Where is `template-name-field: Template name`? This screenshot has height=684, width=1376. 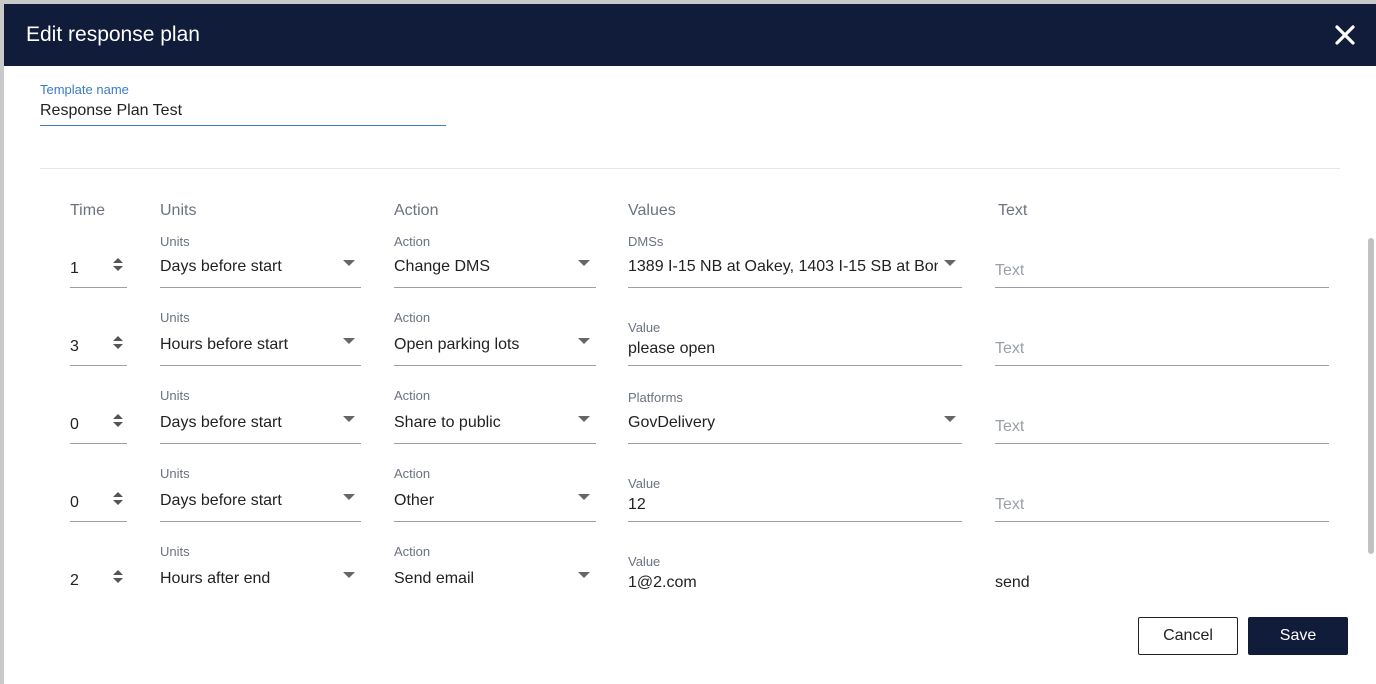
template-name-field: Template name is located at coordinates (243, 104).